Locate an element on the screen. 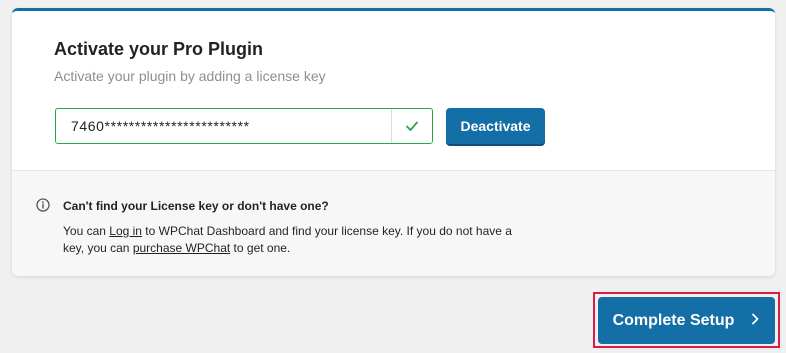 The image size is (786, 353). check-icon is located at coordinates (411, 126).